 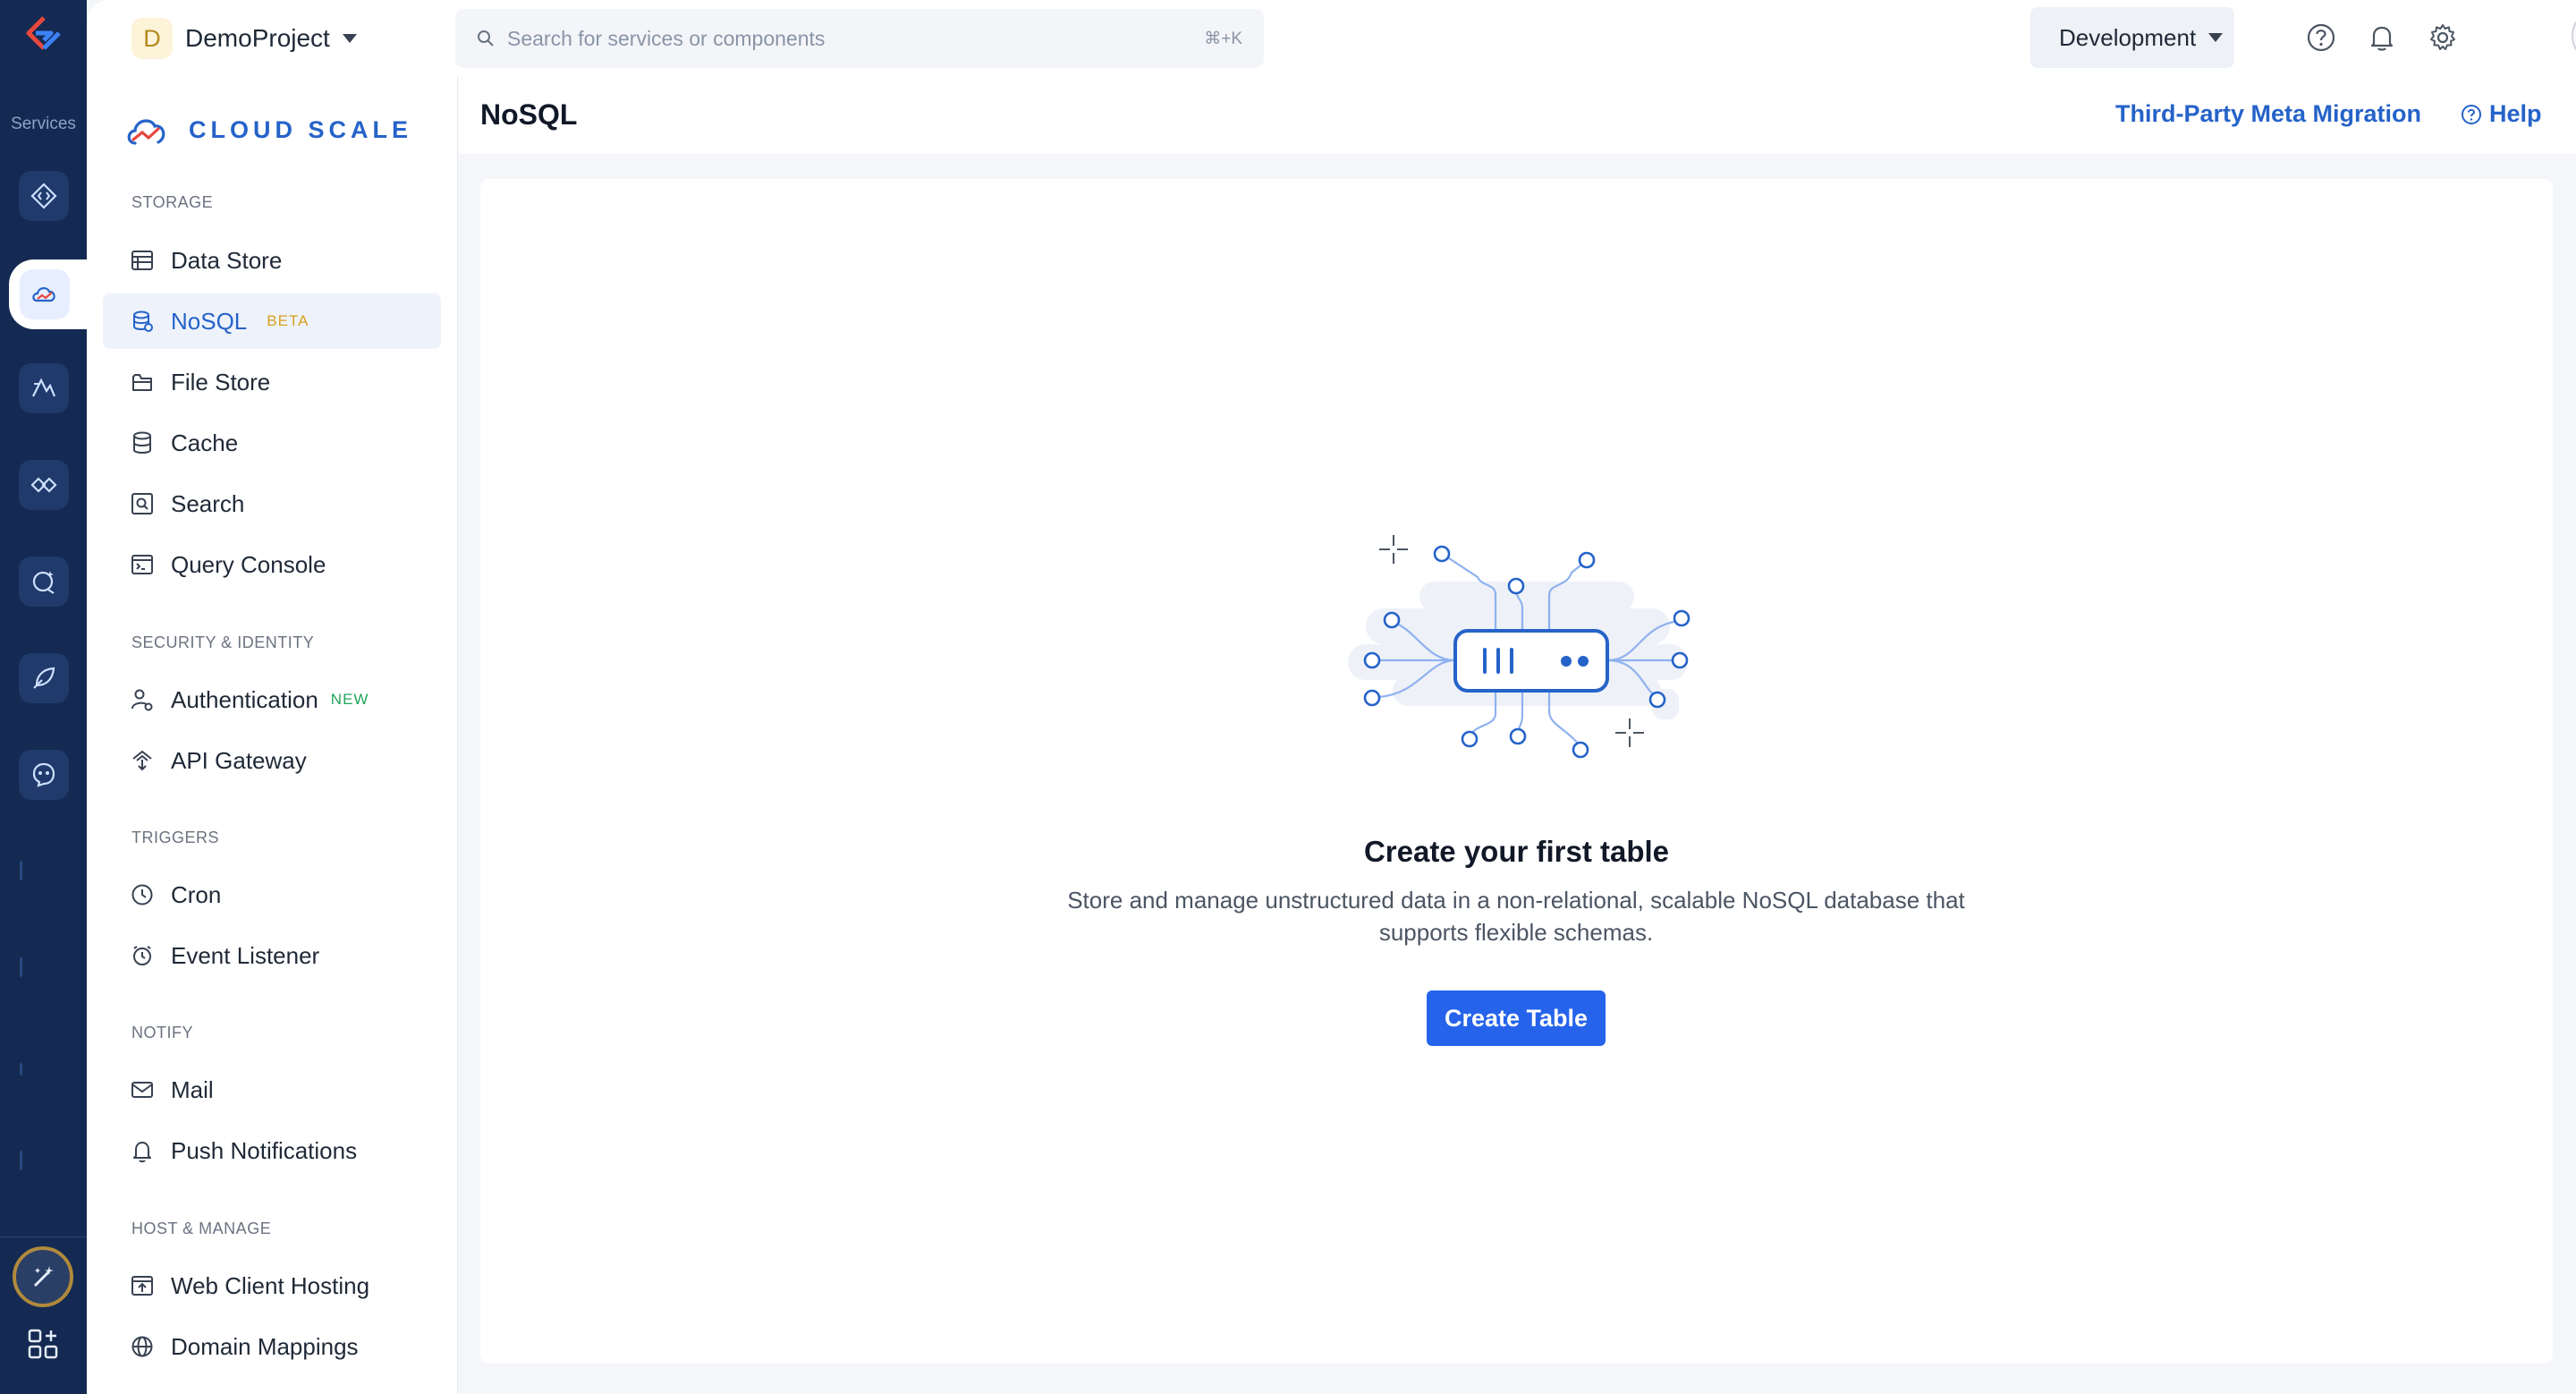 What do you see at coordinates (44, 775) in the screenshot?
I see `rail-bot-icon` at bounding box center [44, 775].